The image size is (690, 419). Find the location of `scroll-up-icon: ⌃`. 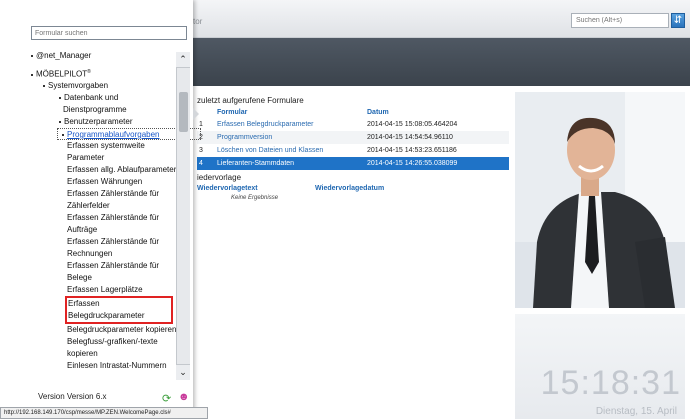

scroll-up-icon: ⌃ is located at coordinates (183, 60).